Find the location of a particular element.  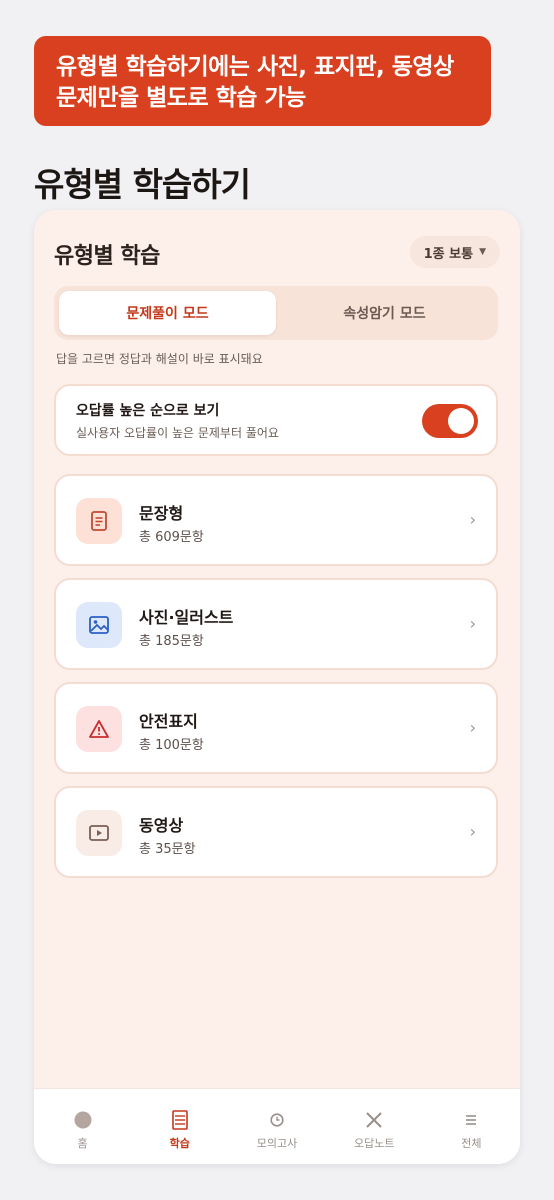

header-title: 유형별 학습 is located at coordinates (107, 256).